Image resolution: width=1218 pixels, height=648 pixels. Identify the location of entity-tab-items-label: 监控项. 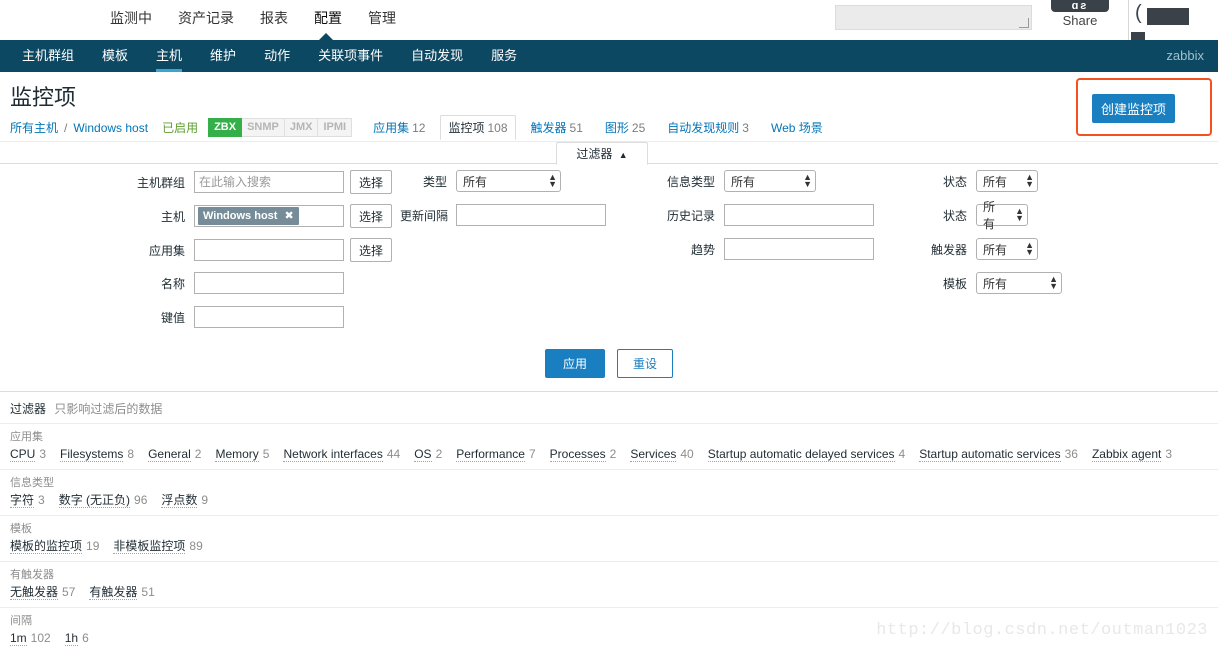
(466, 128).